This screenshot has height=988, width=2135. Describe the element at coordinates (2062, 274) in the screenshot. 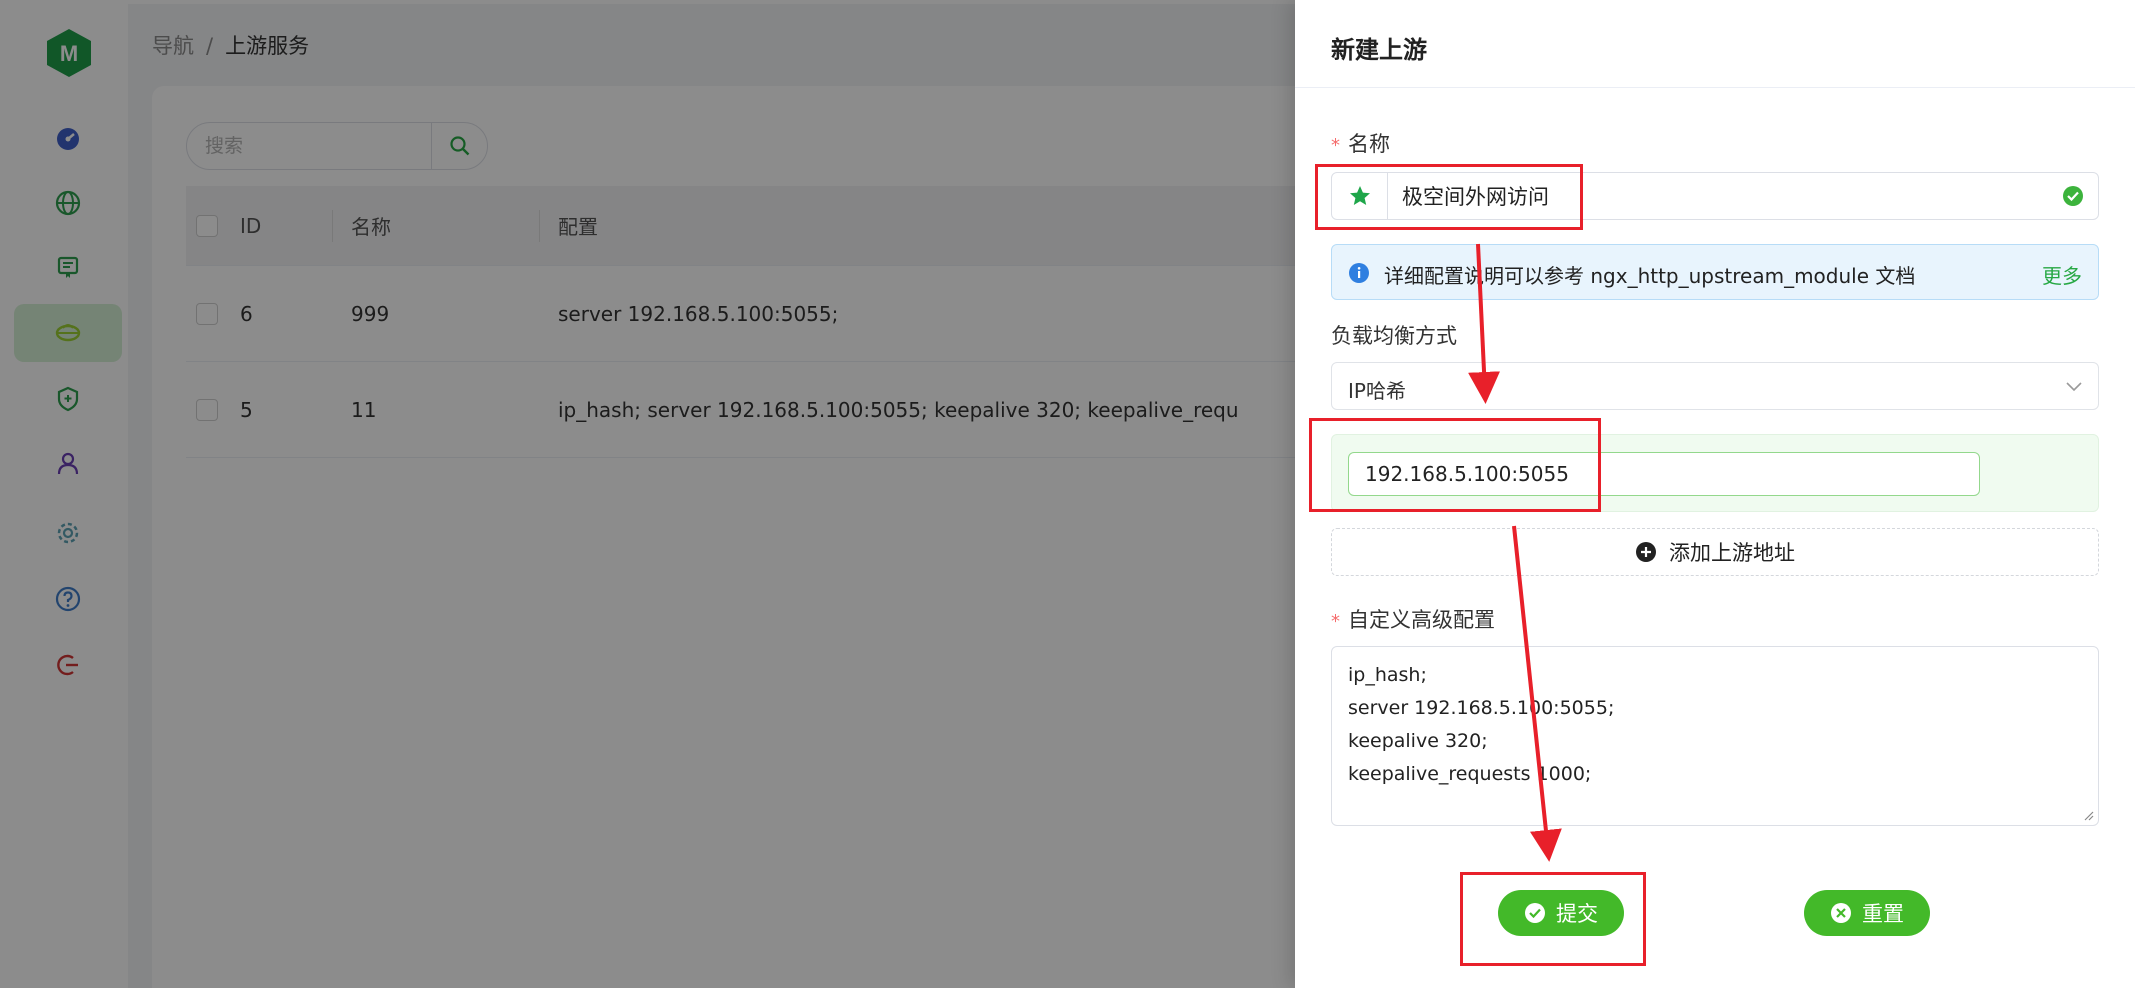

I see `alert-more-link: 更多` at that location.